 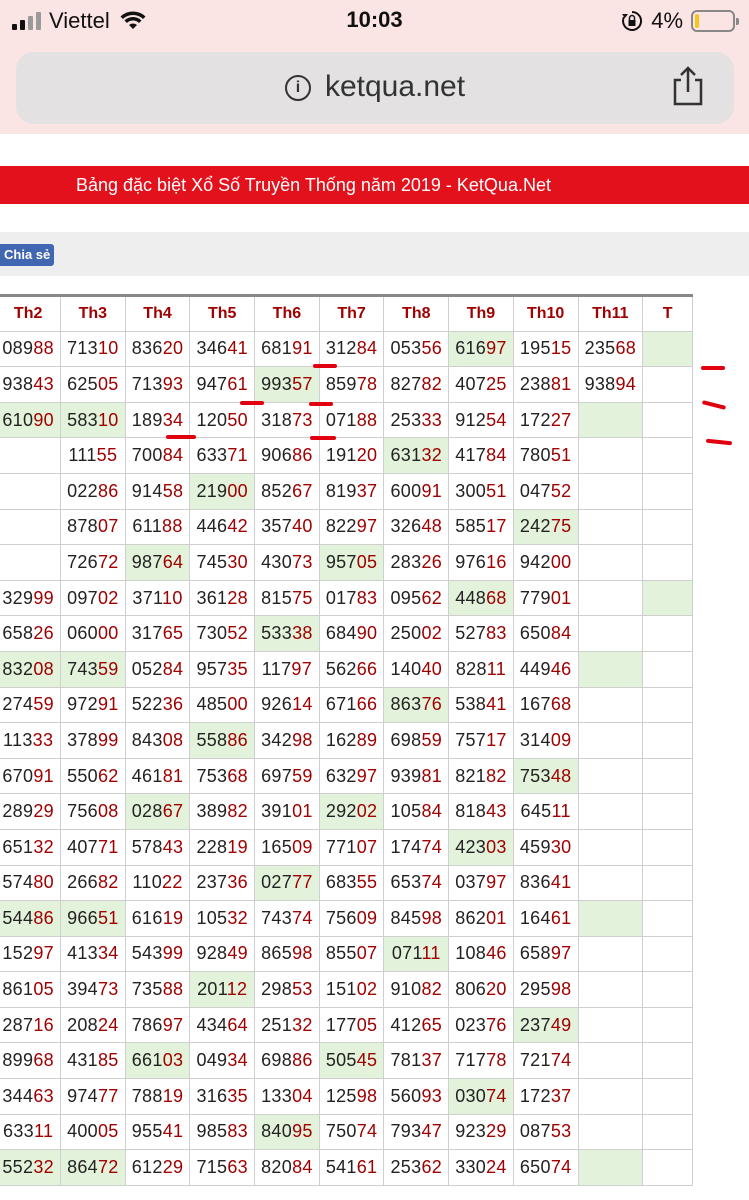 I want to click on table-cell: 32999, so click(x=30, y=598).